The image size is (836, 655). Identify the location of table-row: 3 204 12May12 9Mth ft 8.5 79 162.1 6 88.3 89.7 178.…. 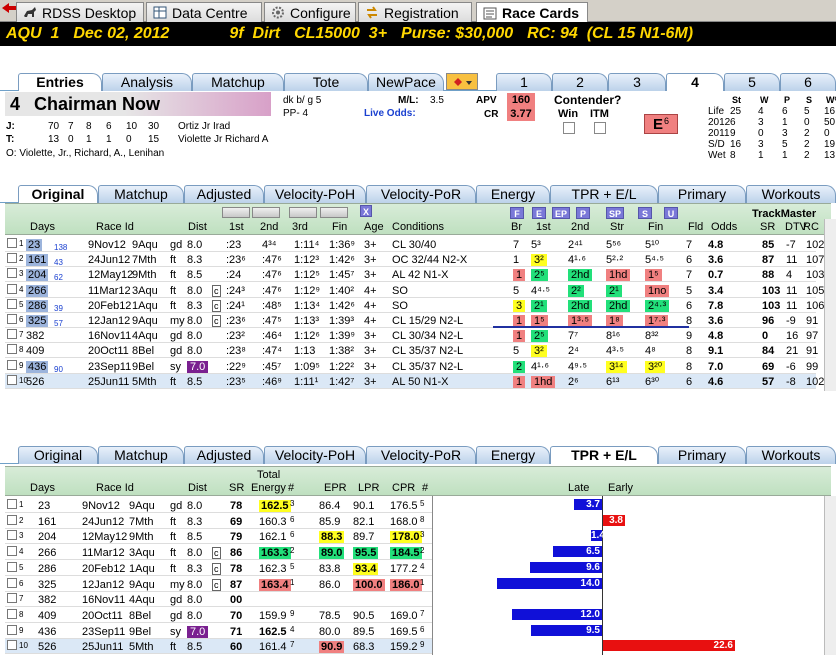
(218, 537).